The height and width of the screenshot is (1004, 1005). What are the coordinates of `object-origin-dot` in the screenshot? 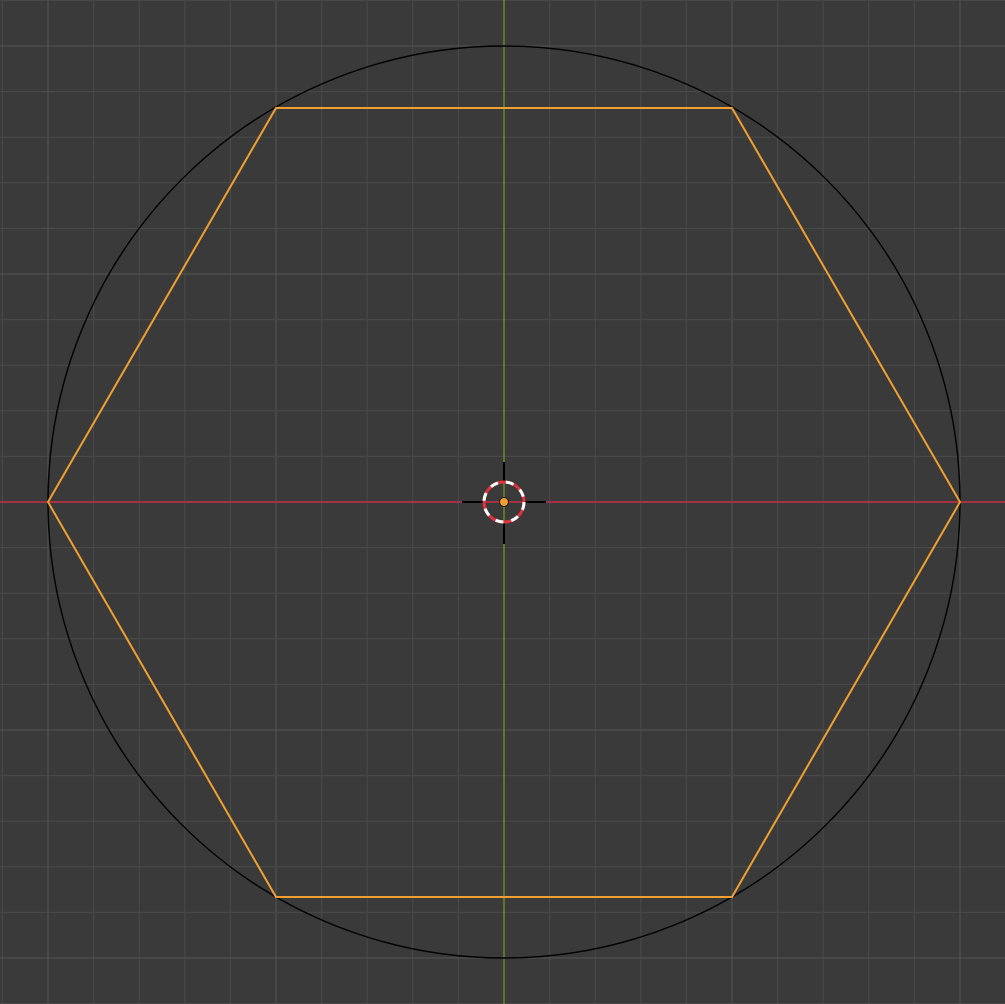 It's located at (504, 502).